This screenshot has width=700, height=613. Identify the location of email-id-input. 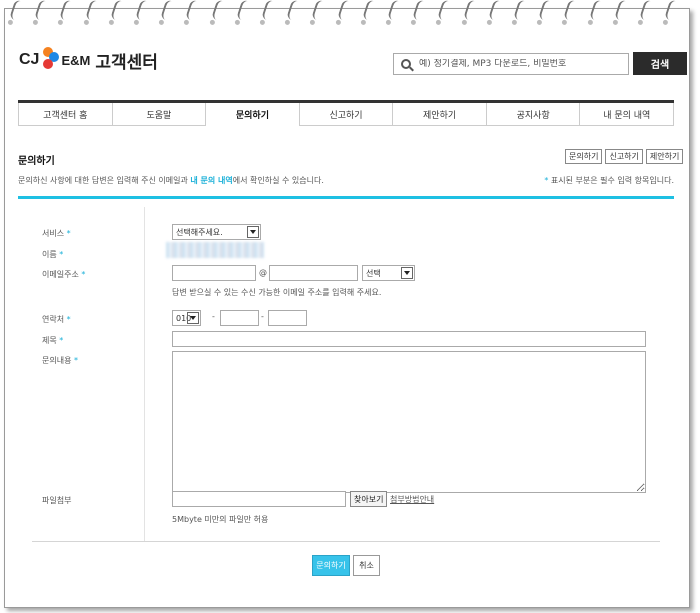
(214, 273).